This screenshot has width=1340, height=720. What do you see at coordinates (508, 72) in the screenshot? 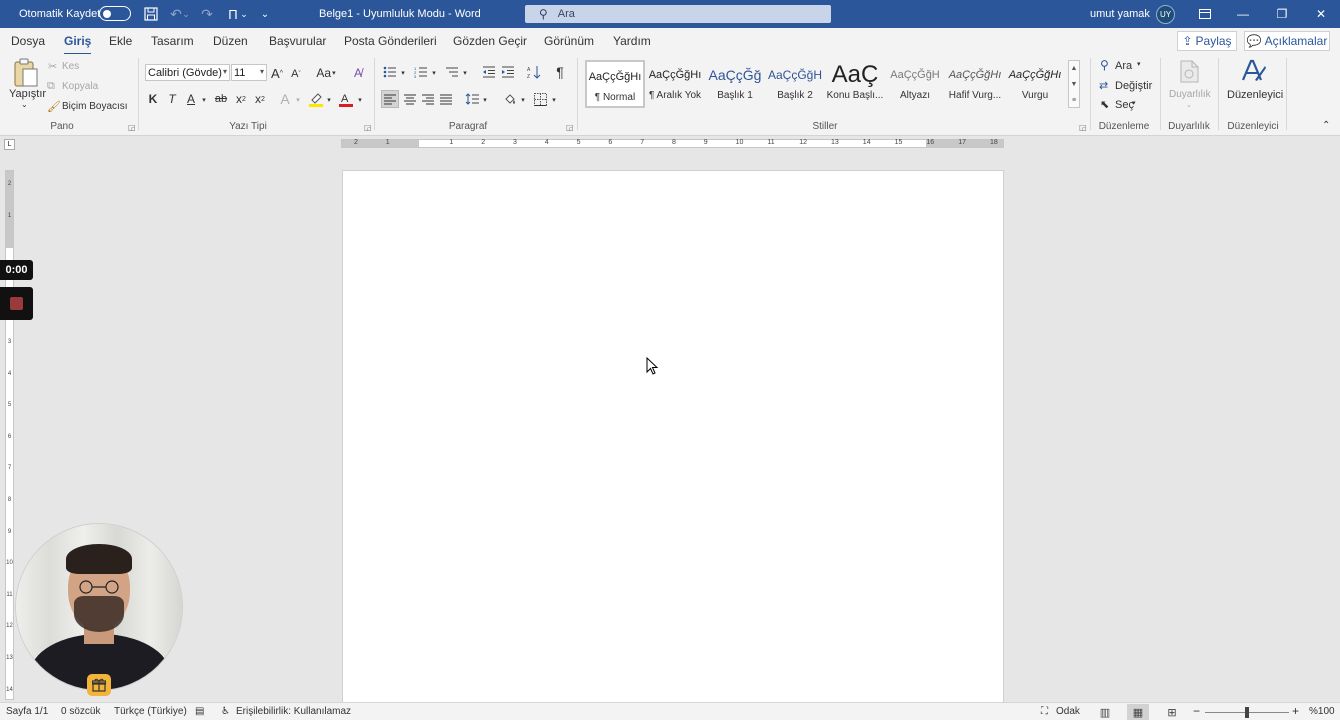
I see `increase-indent-icon` at bounding box center [508, 72].